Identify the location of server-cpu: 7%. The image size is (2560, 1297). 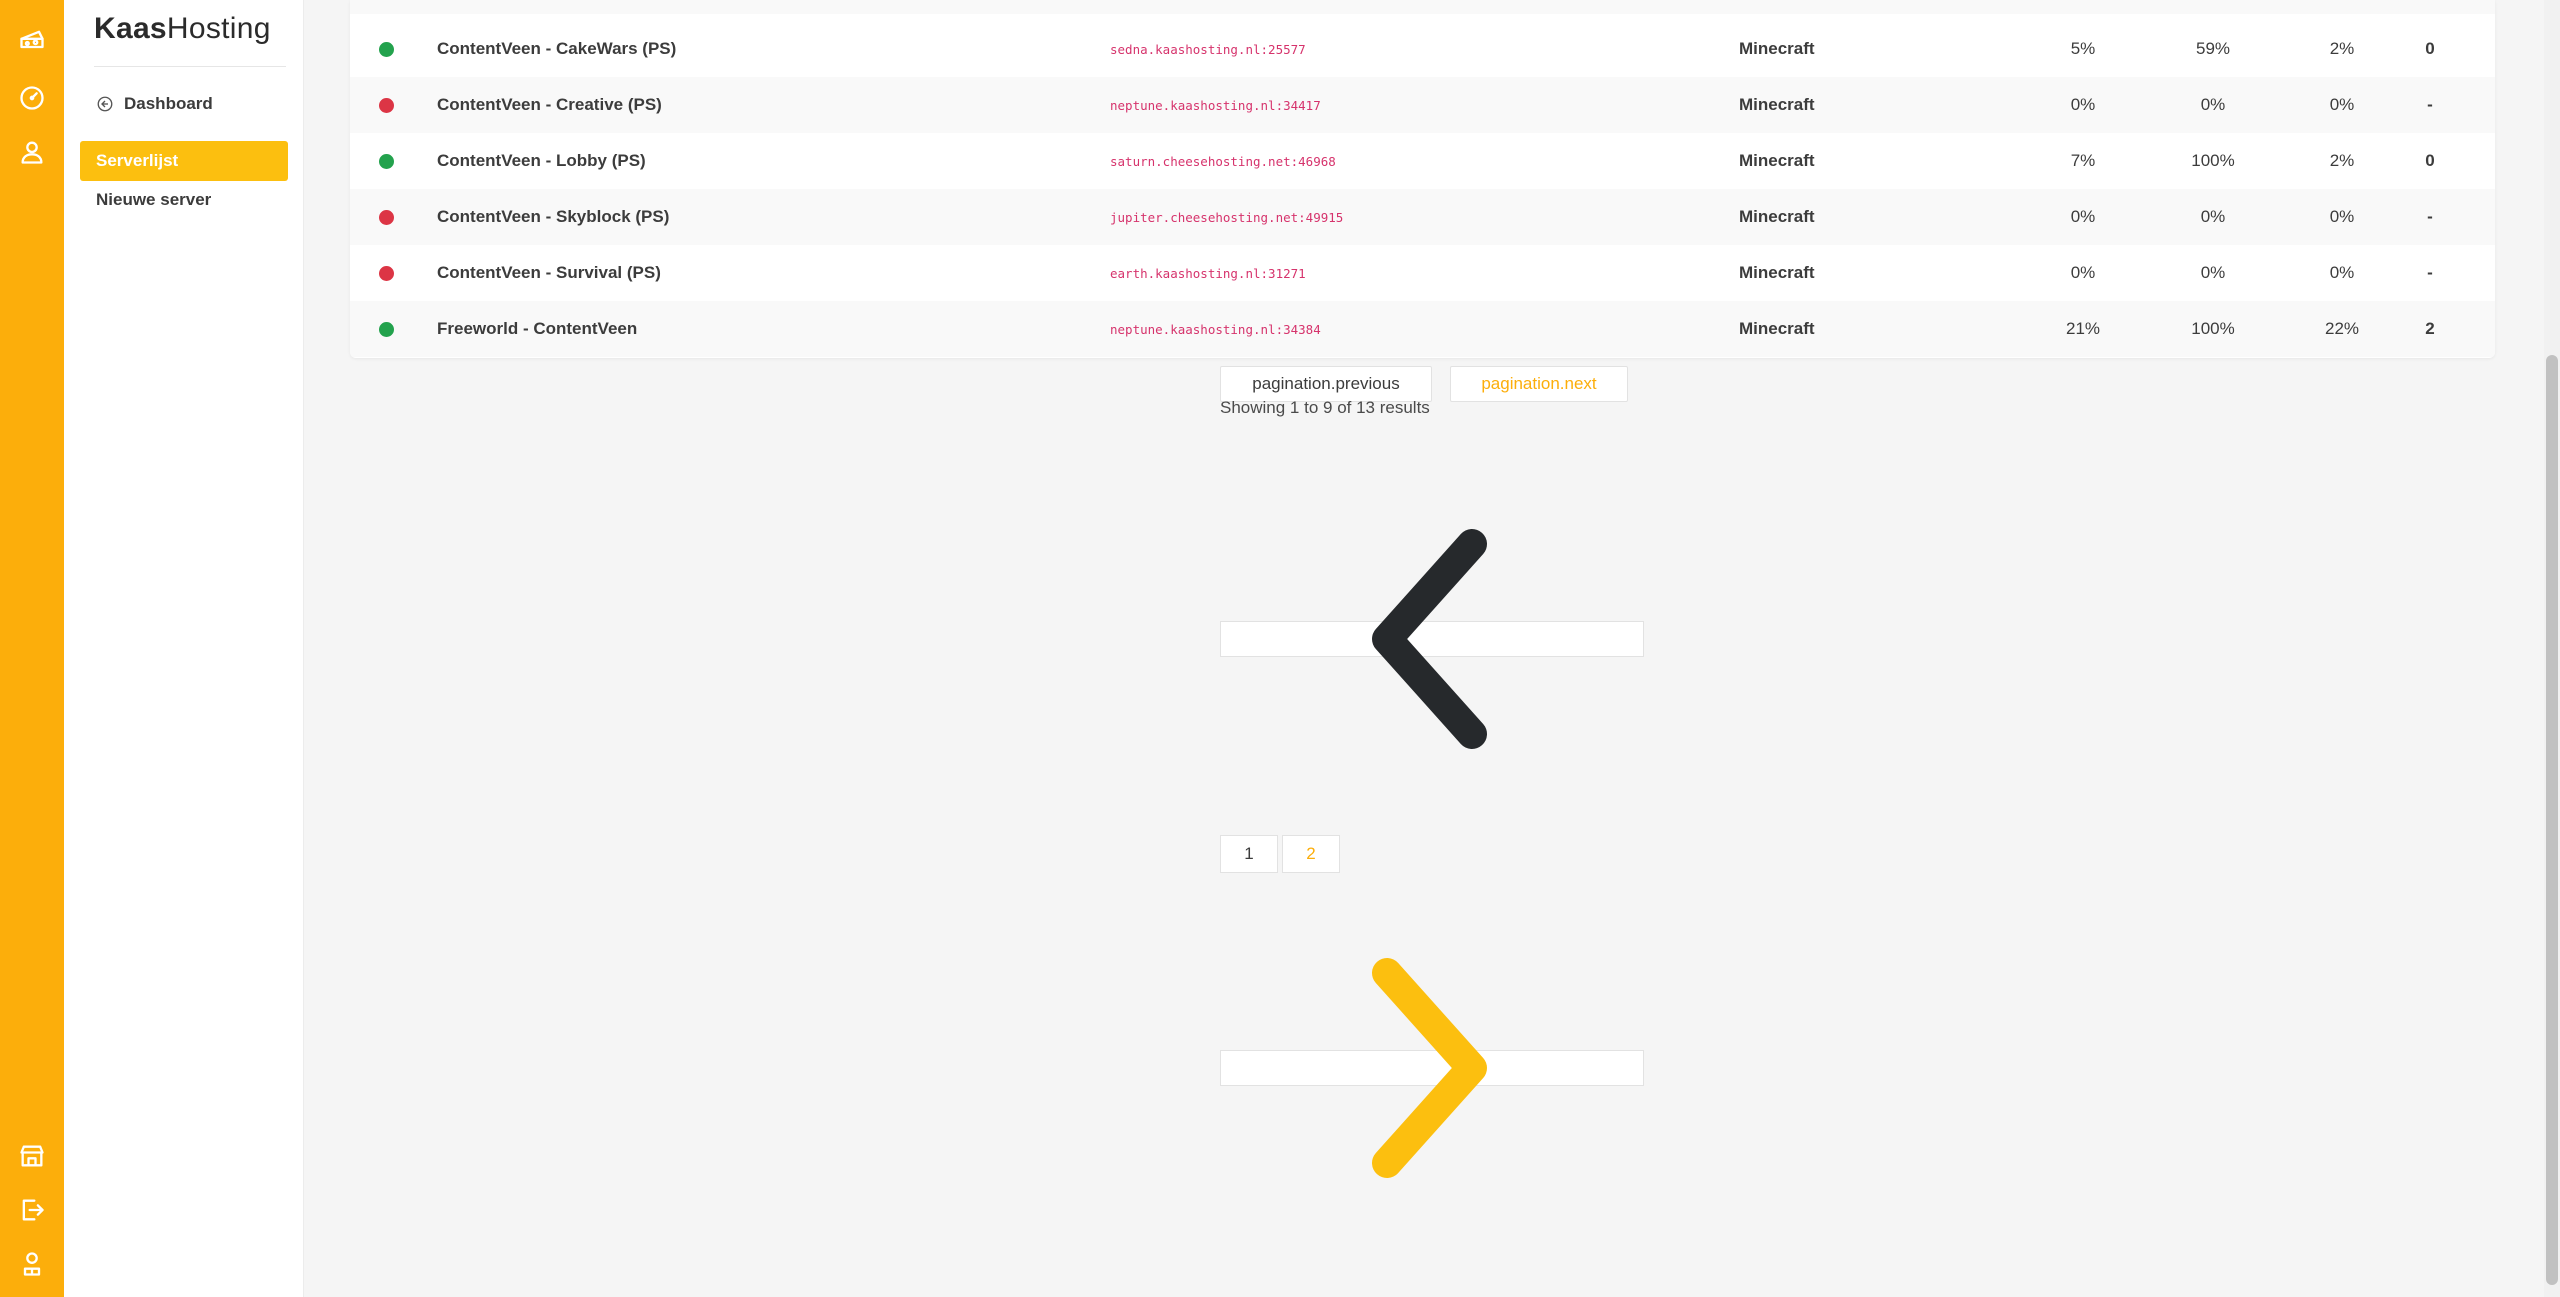
(2083, 160).